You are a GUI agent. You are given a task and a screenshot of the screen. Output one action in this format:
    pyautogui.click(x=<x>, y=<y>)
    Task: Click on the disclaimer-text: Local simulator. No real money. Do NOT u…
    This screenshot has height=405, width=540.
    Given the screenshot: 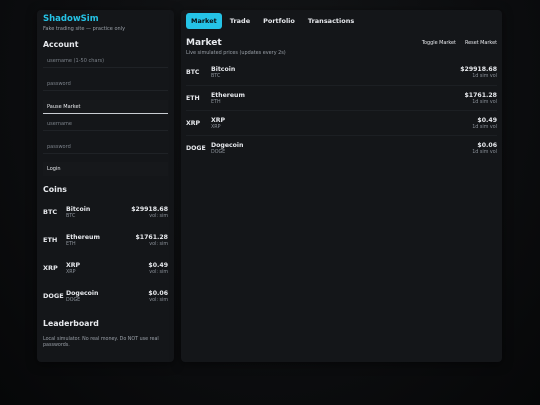 What is the action you would take?
    pyautogui.click(x=101, y=343)
    